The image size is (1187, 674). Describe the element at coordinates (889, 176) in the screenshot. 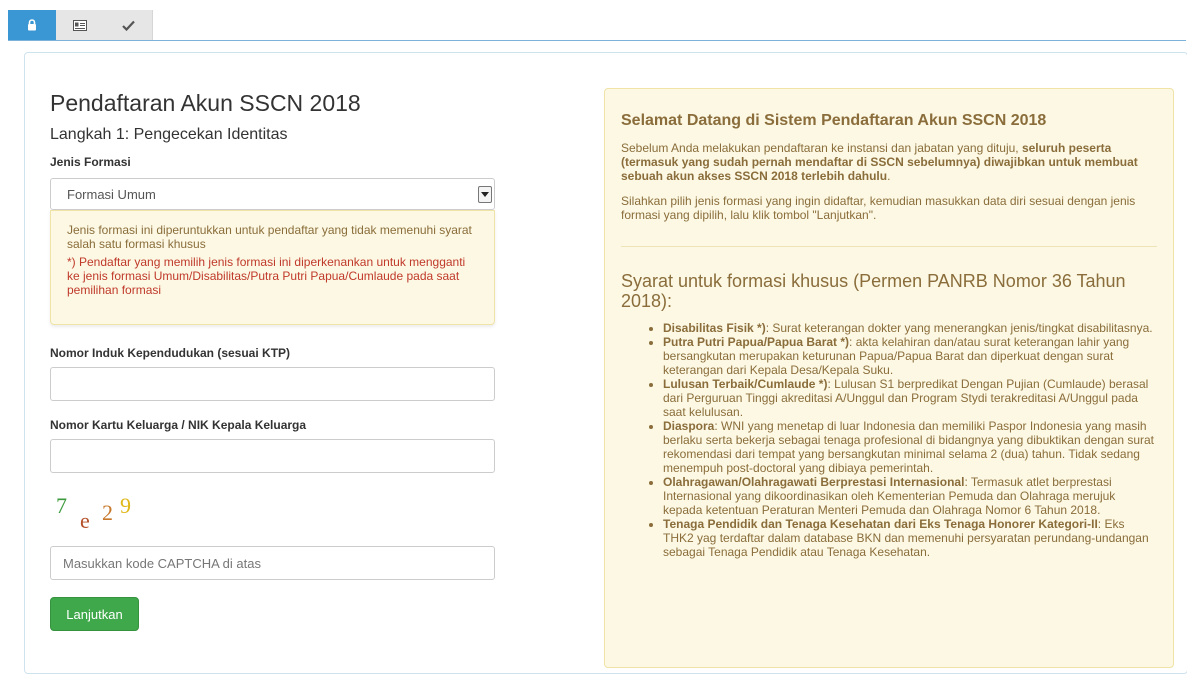

I see `intro-text-end: .` at that location.